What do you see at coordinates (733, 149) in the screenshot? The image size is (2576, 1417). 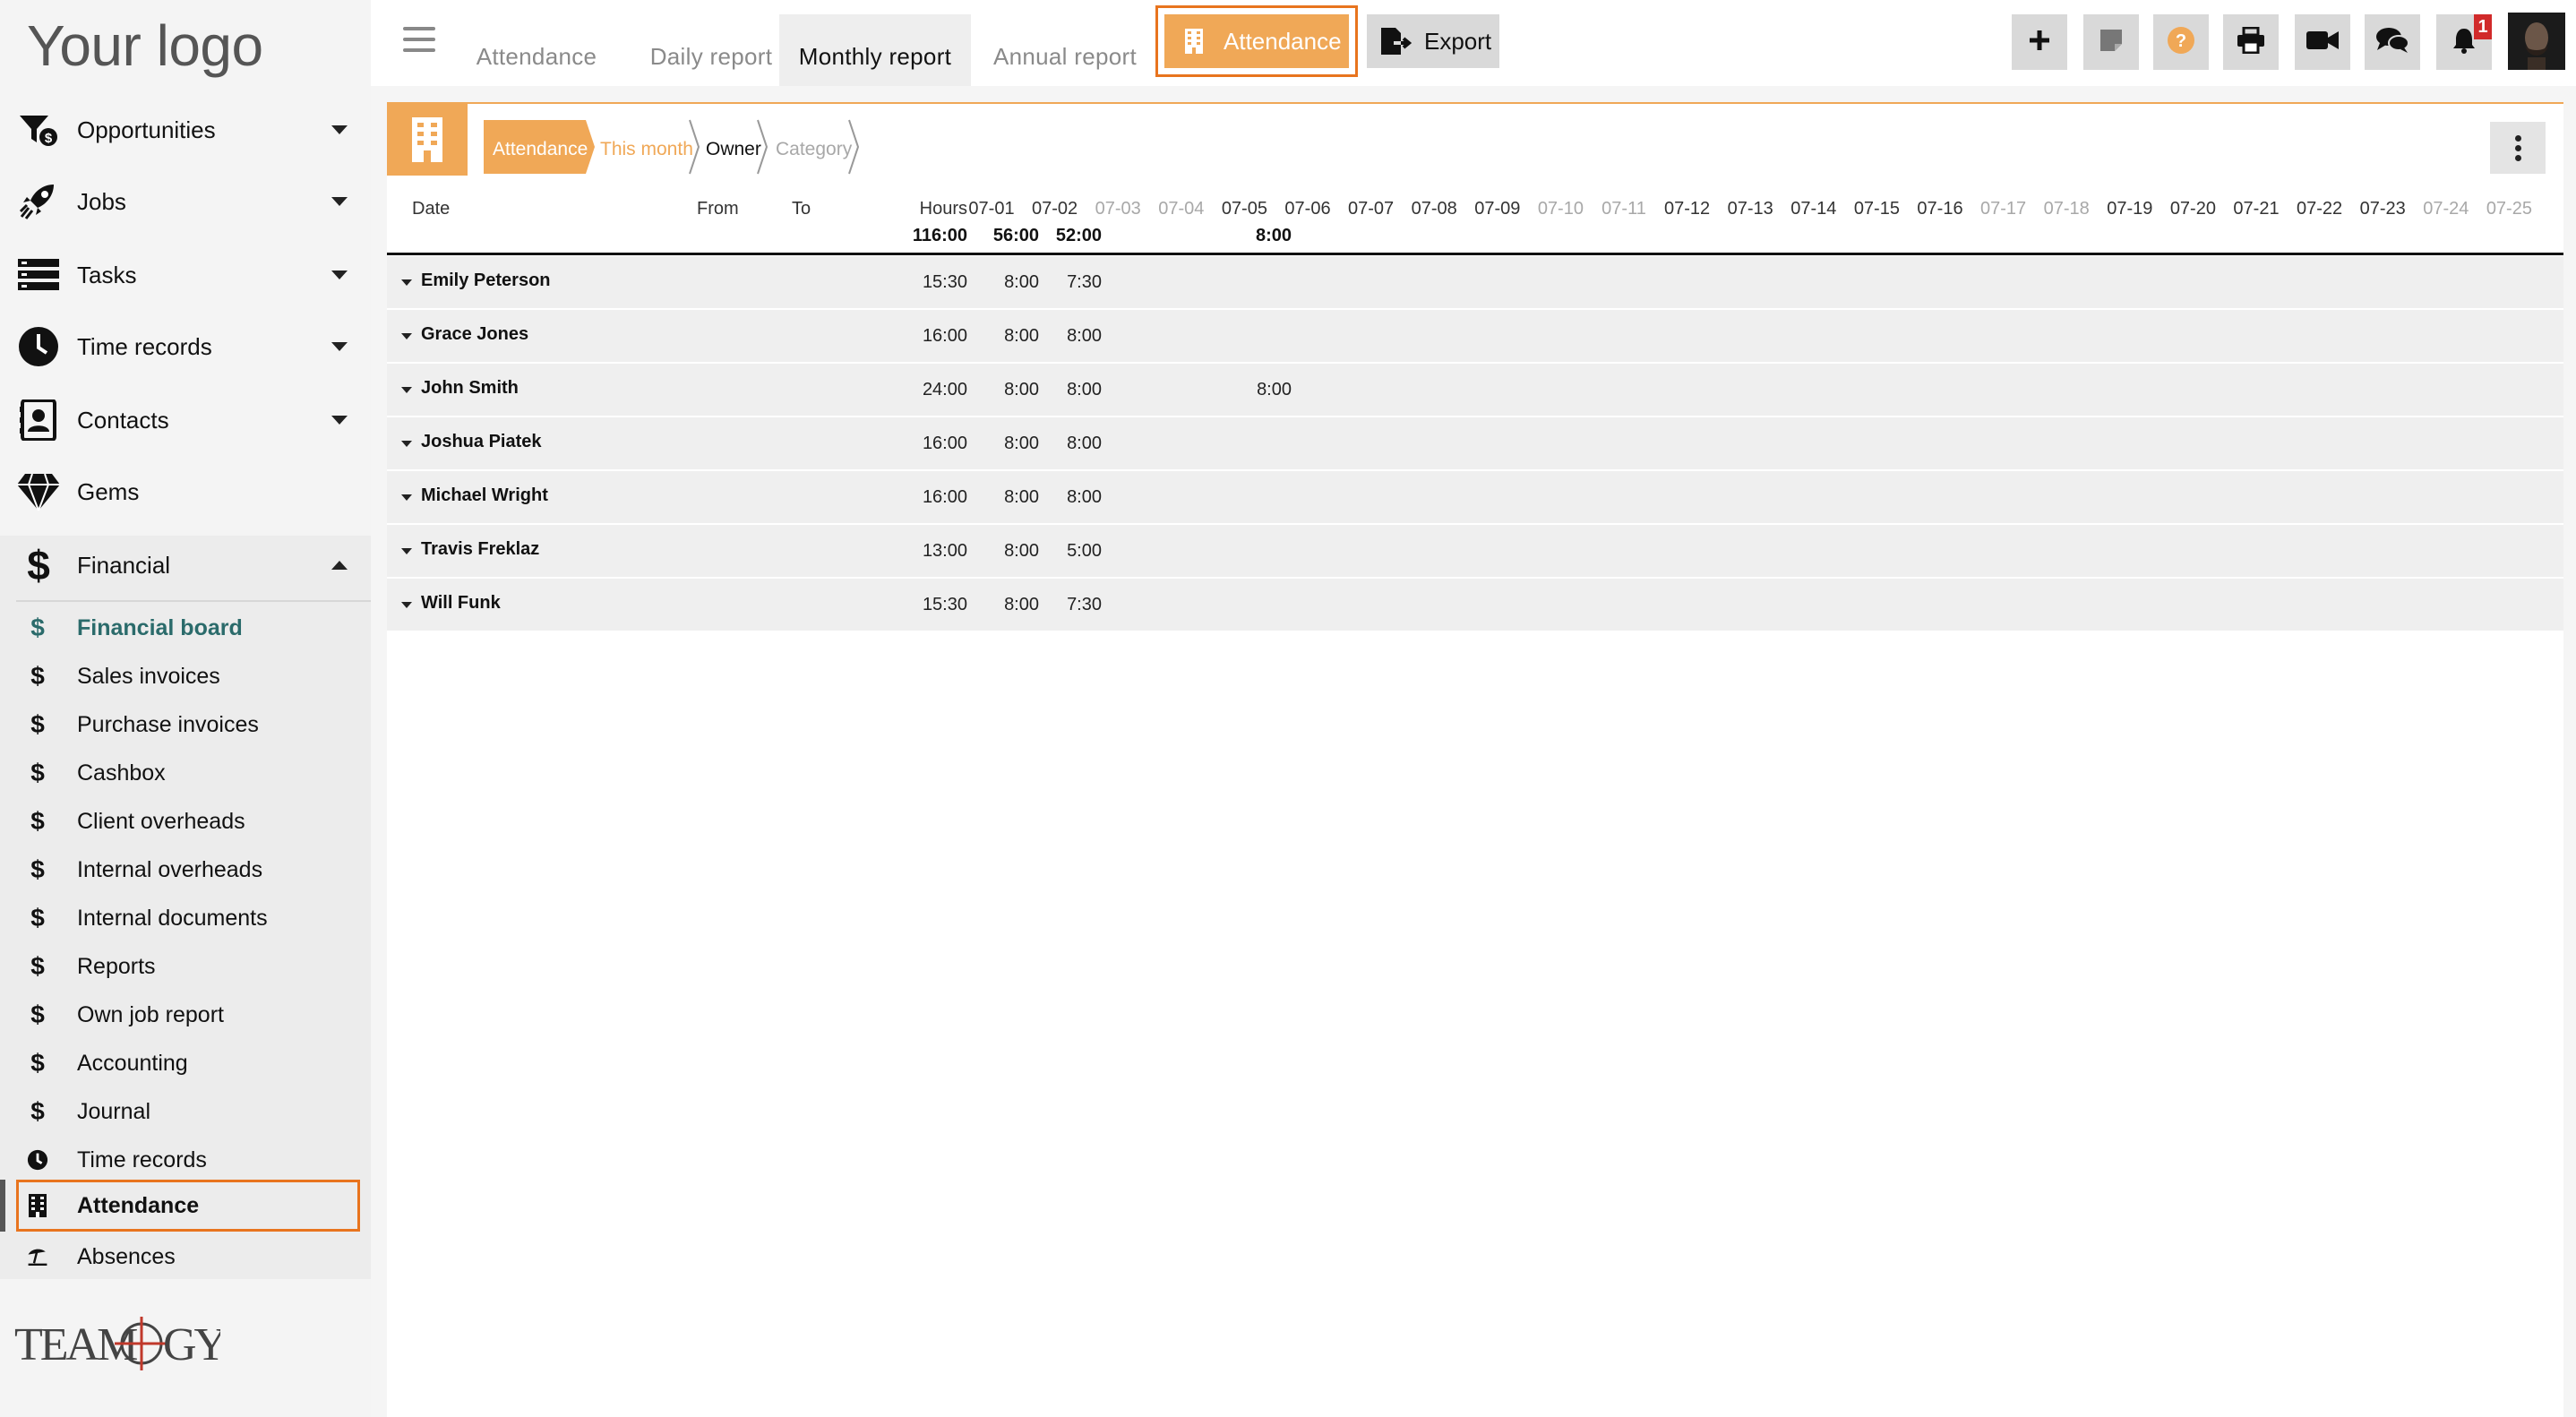 I see `breadcrumb-item-owner: Owner` at bounding box center [733, 149].